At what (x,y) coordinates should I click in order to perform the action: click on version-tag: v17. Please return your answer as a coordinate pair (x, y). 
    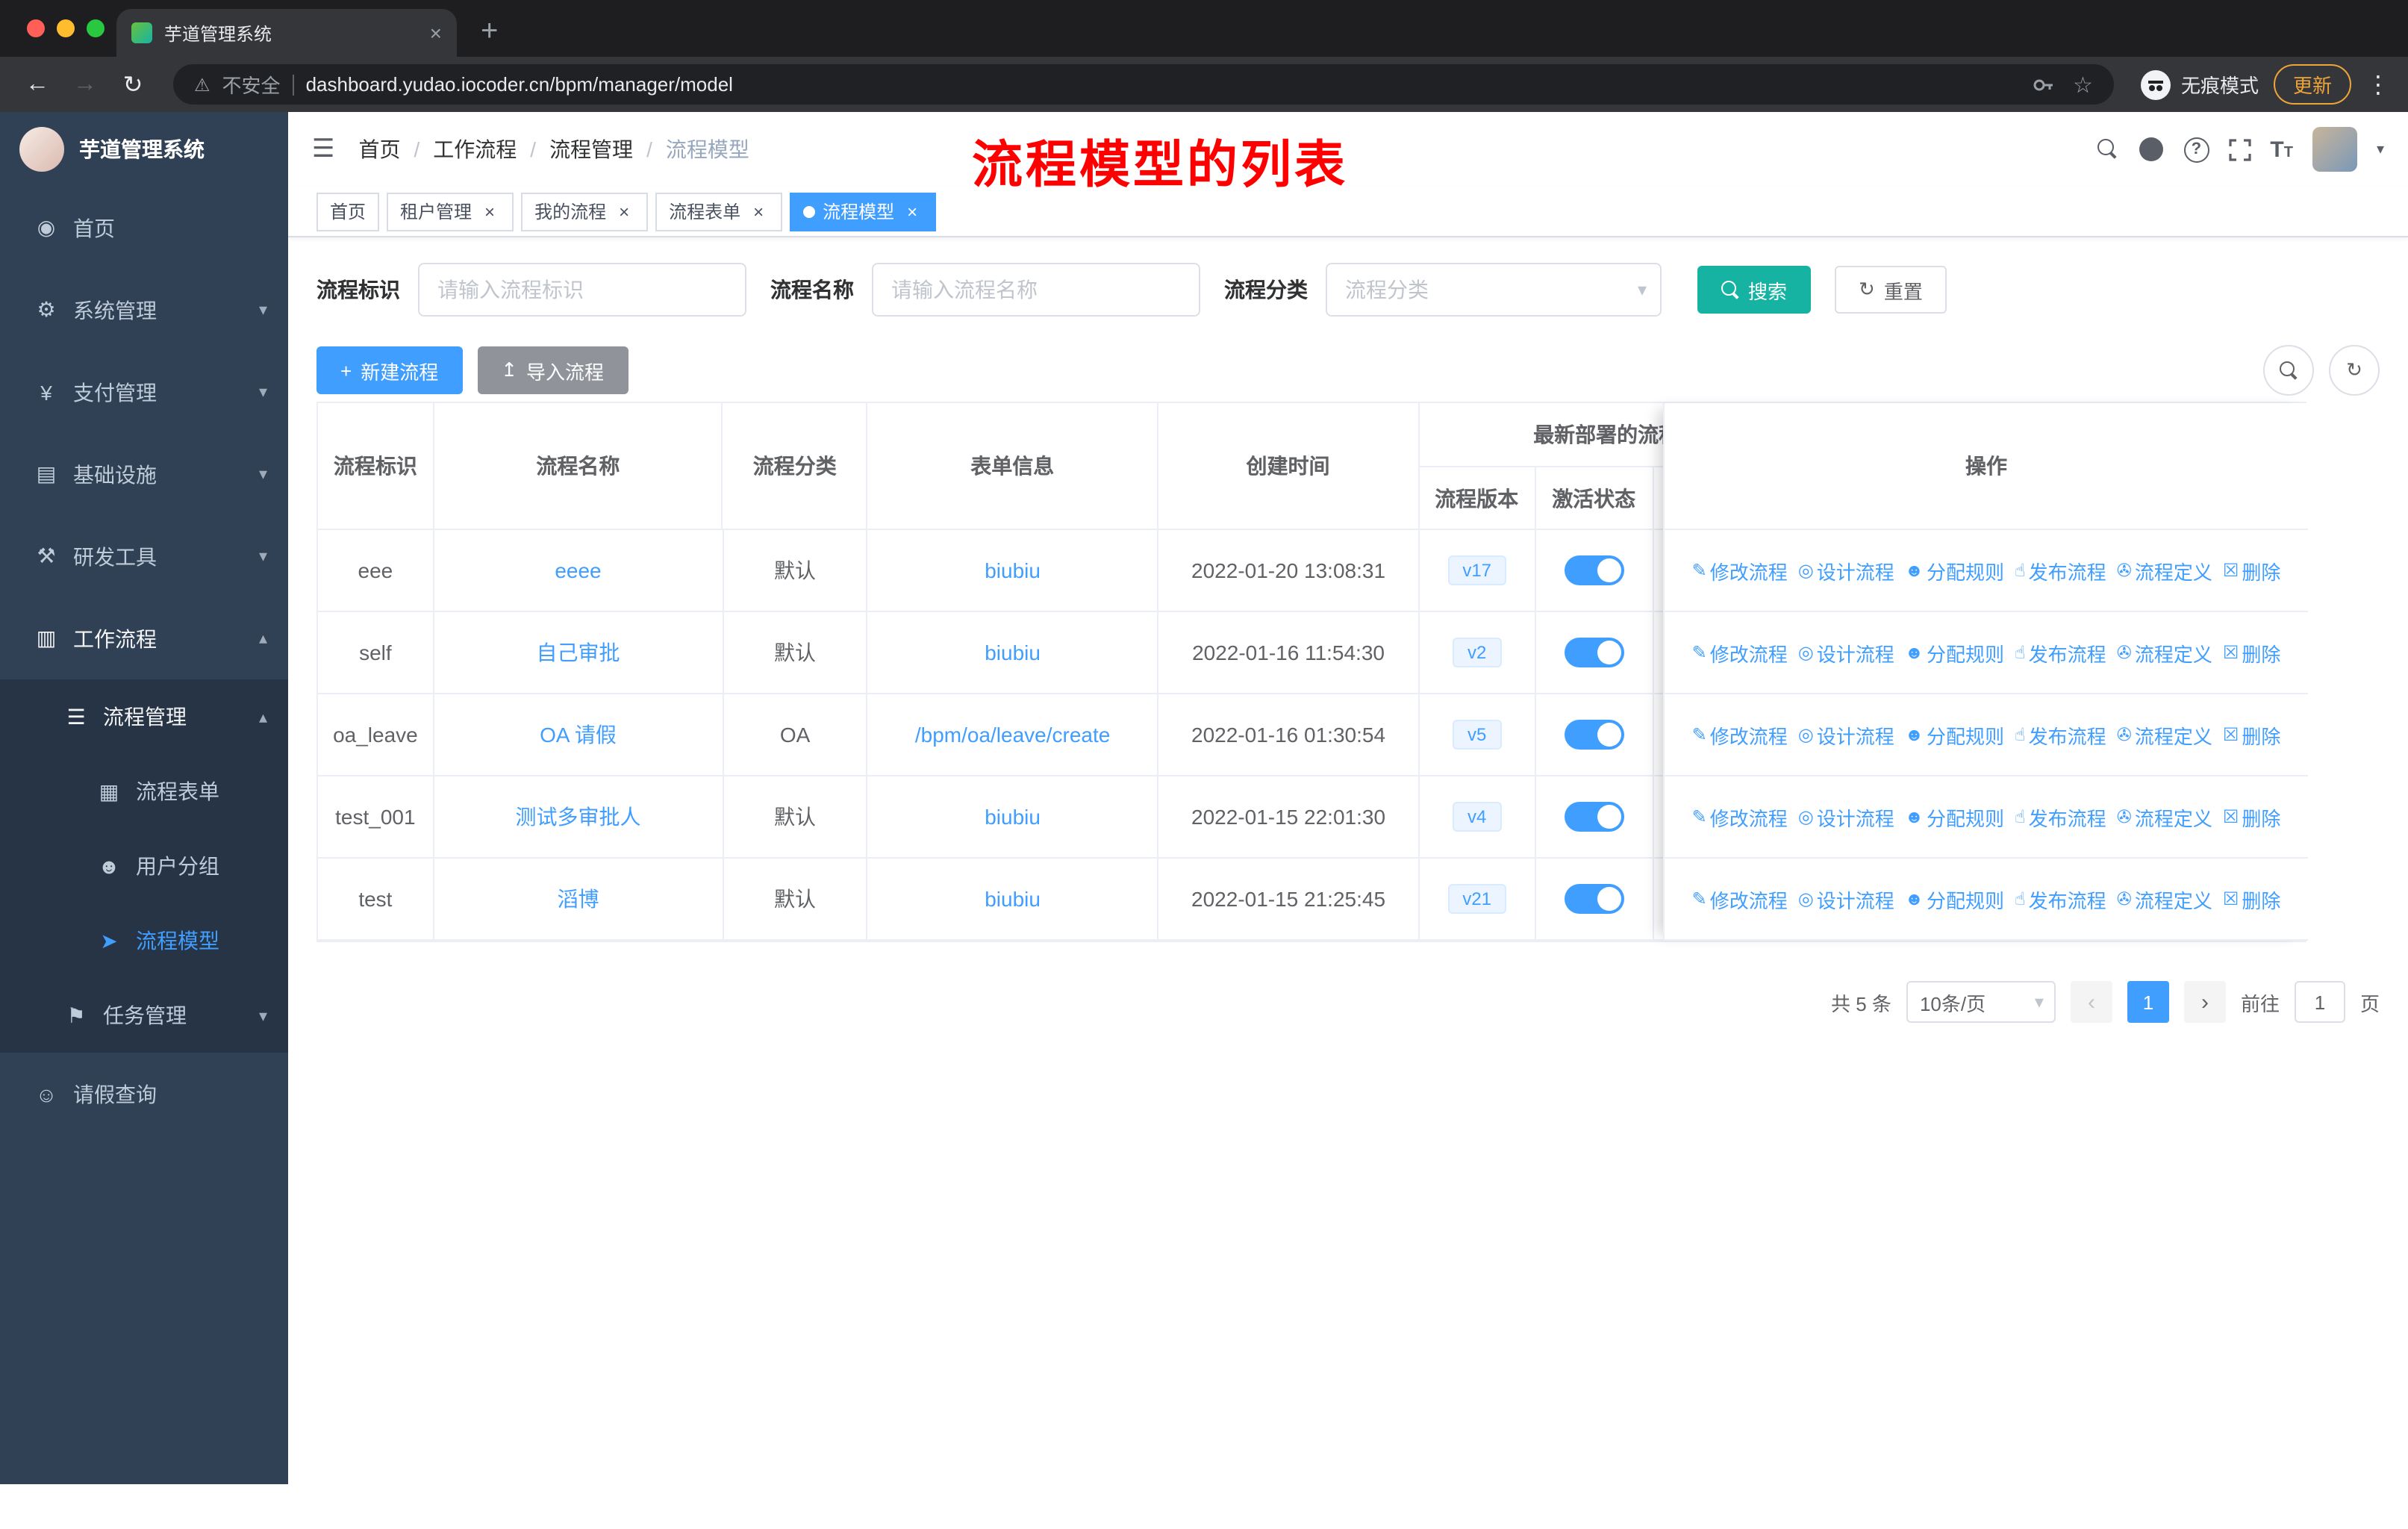
    Looking at the image, I should click on (1477, 570).